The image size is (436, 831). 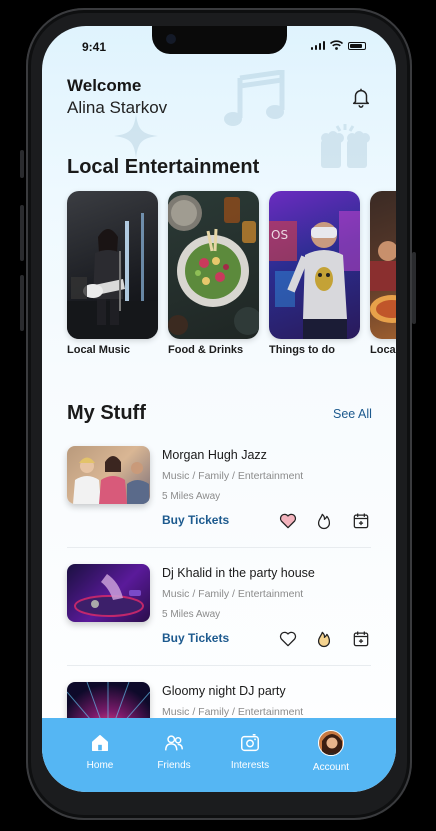 I want to click on front-camera, so click(x=171, y=39).